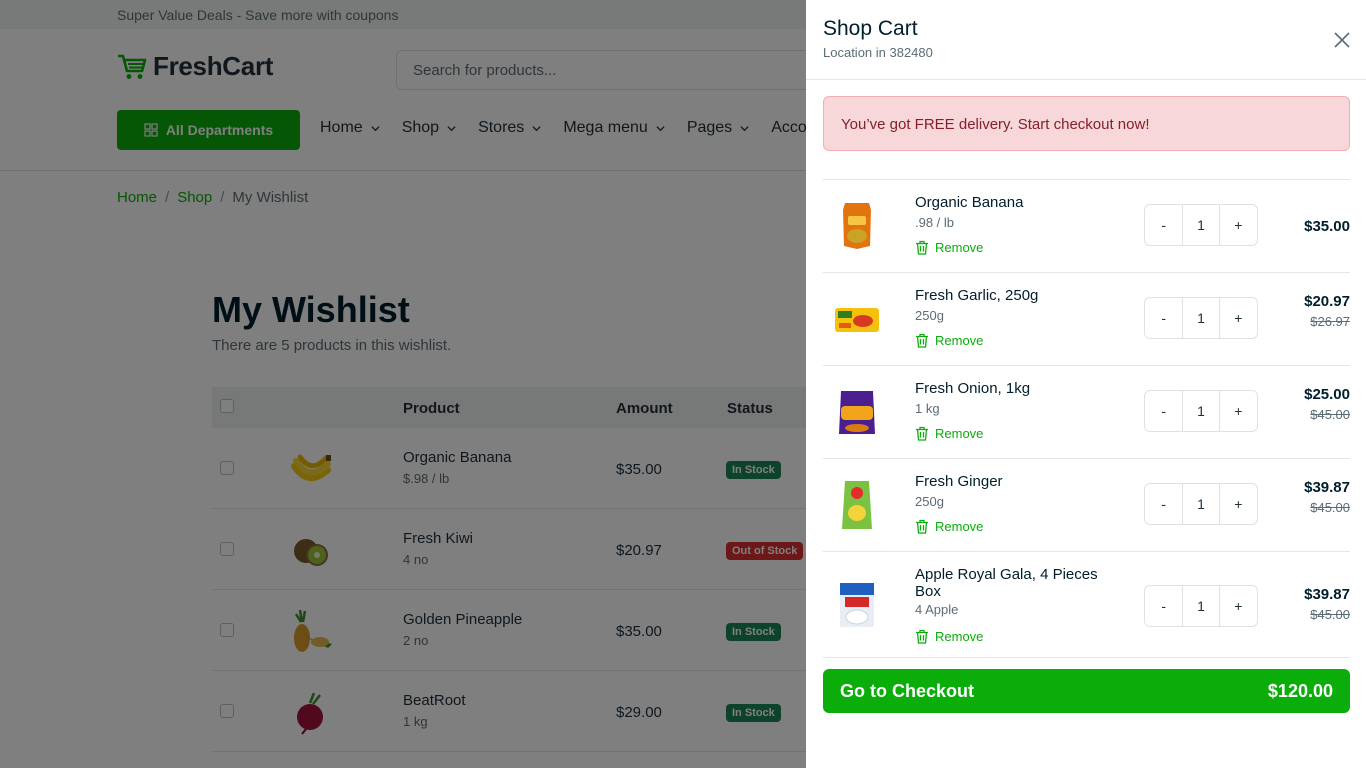  What do you see at coordinates (1086, 691) in the screenshot?
I see `go-to-checkout-button: Go to Checkout $120.00` at bounding box center [1086, 691].